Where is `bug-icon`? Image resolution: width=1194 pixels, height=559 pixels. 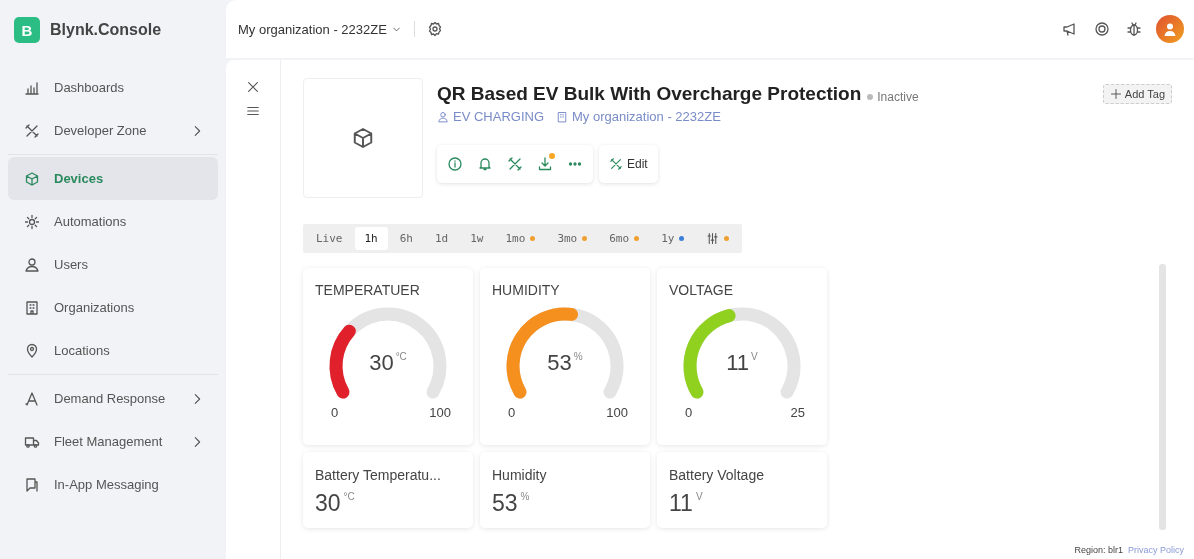
bug-icon is located at coordinates (1134, 29).